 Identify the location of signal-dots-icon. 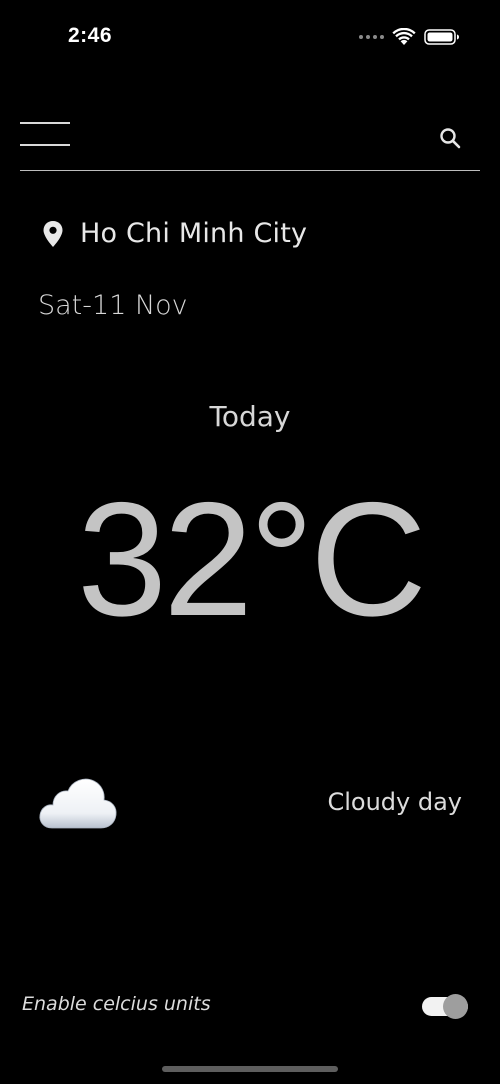
(371, 37).